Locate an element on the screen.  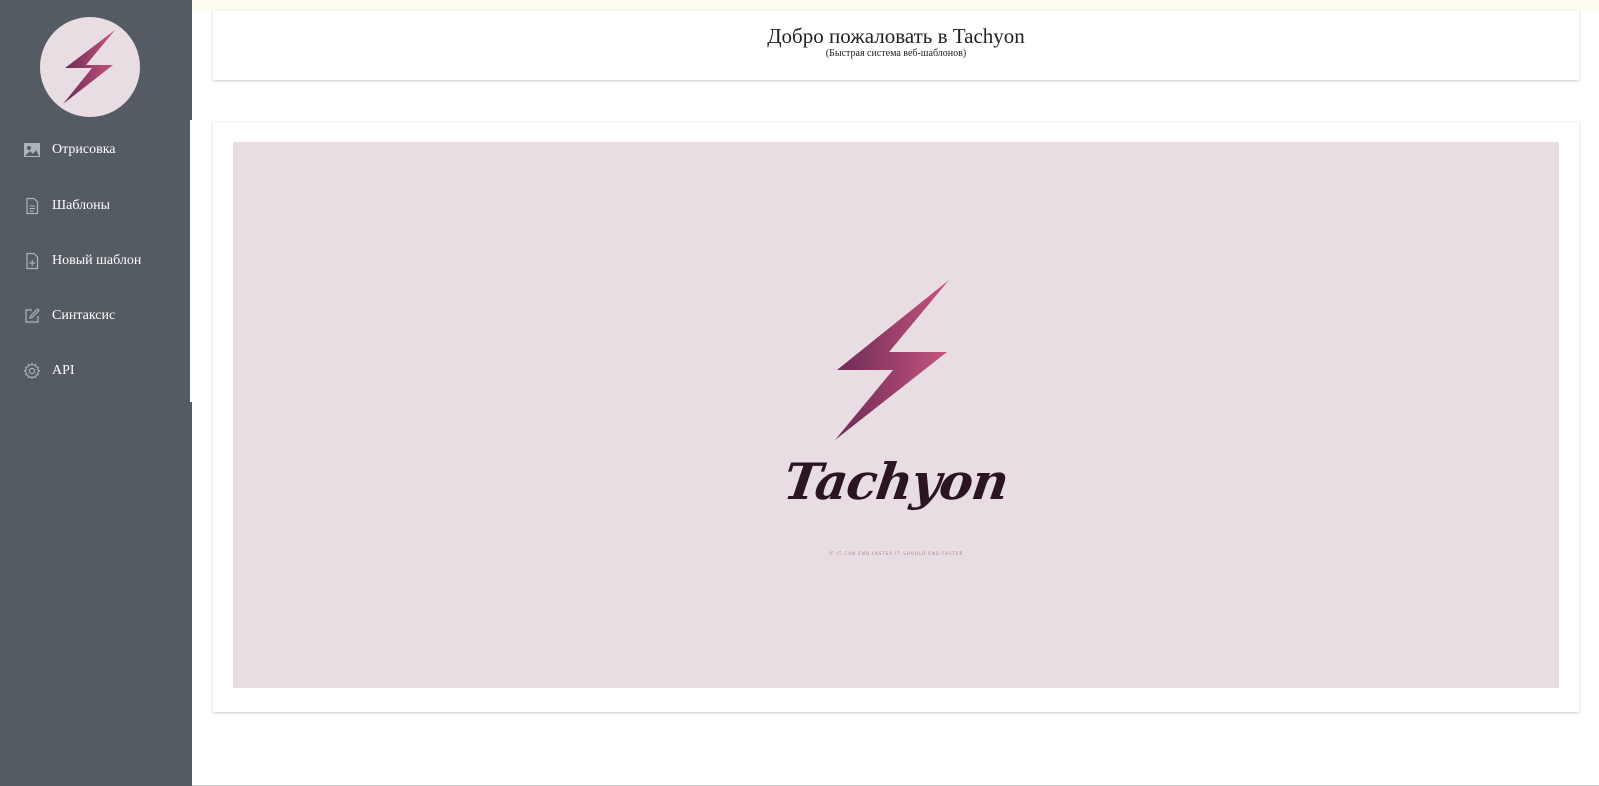
sidebar-item-render: Отрисовка is located at coordinates (96, 150).